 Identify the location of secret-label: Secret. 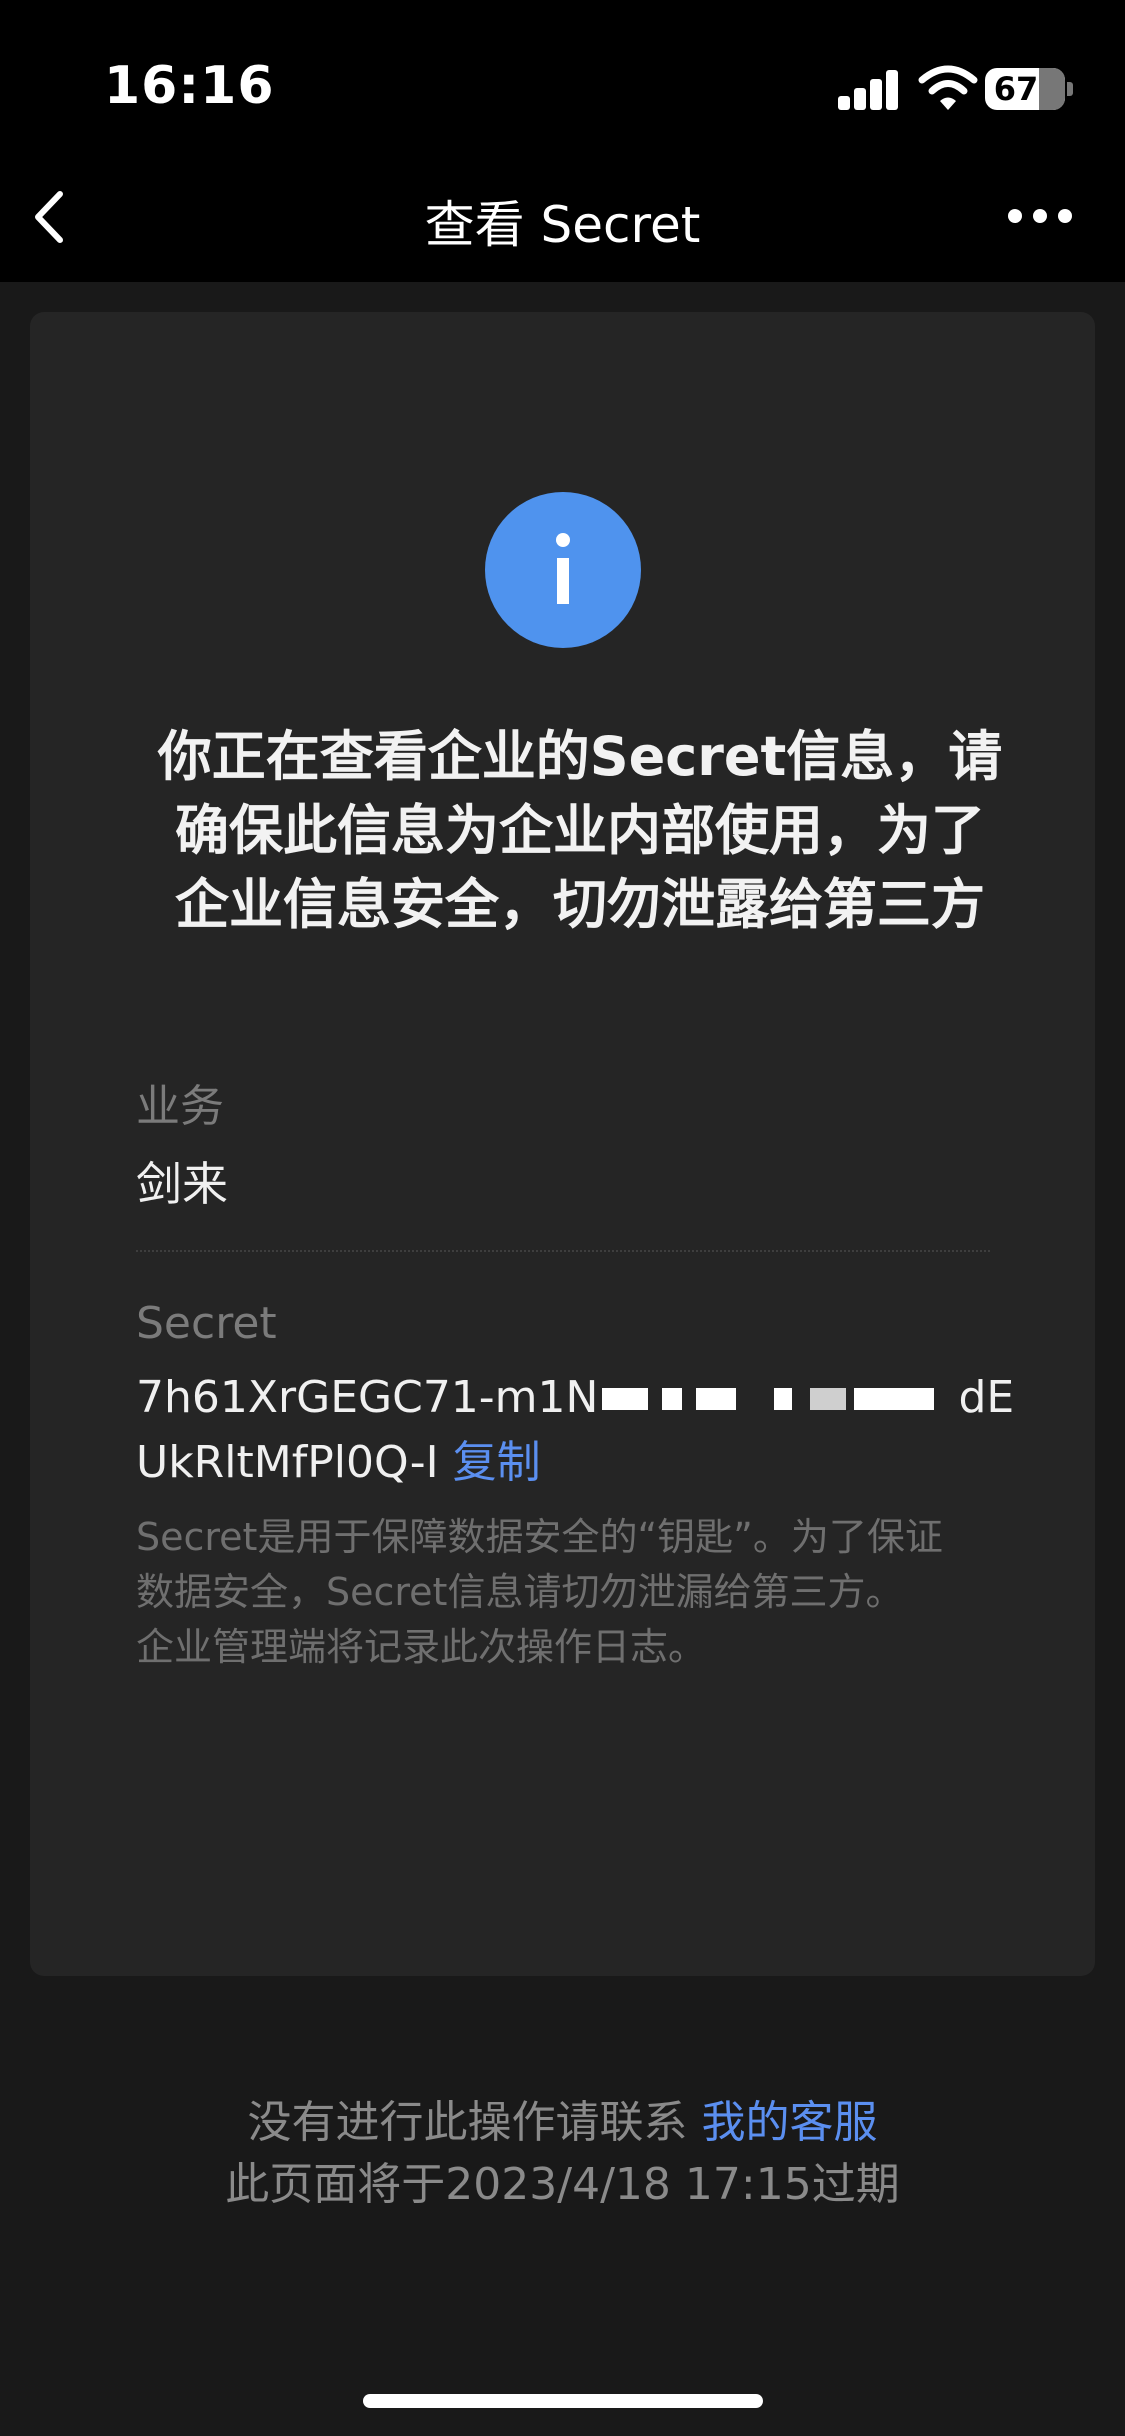
(206, 1323).